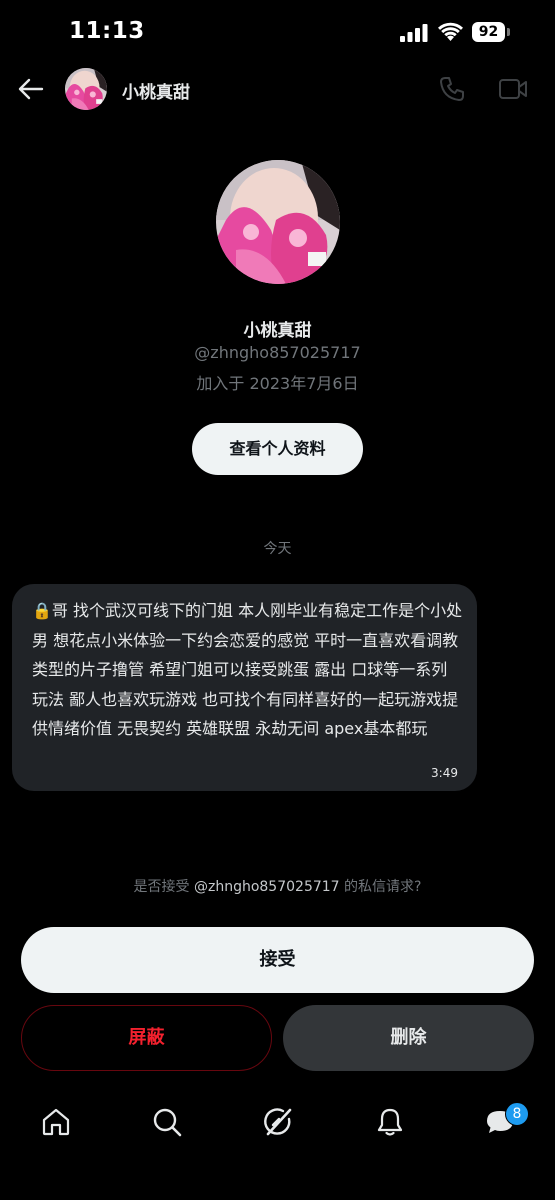 The image size is (555, 1200). What do you see at coordinates (146, 1038) in the screenshot?
I see `block-button: 屏蔽` at bounding box center [146, 1038].